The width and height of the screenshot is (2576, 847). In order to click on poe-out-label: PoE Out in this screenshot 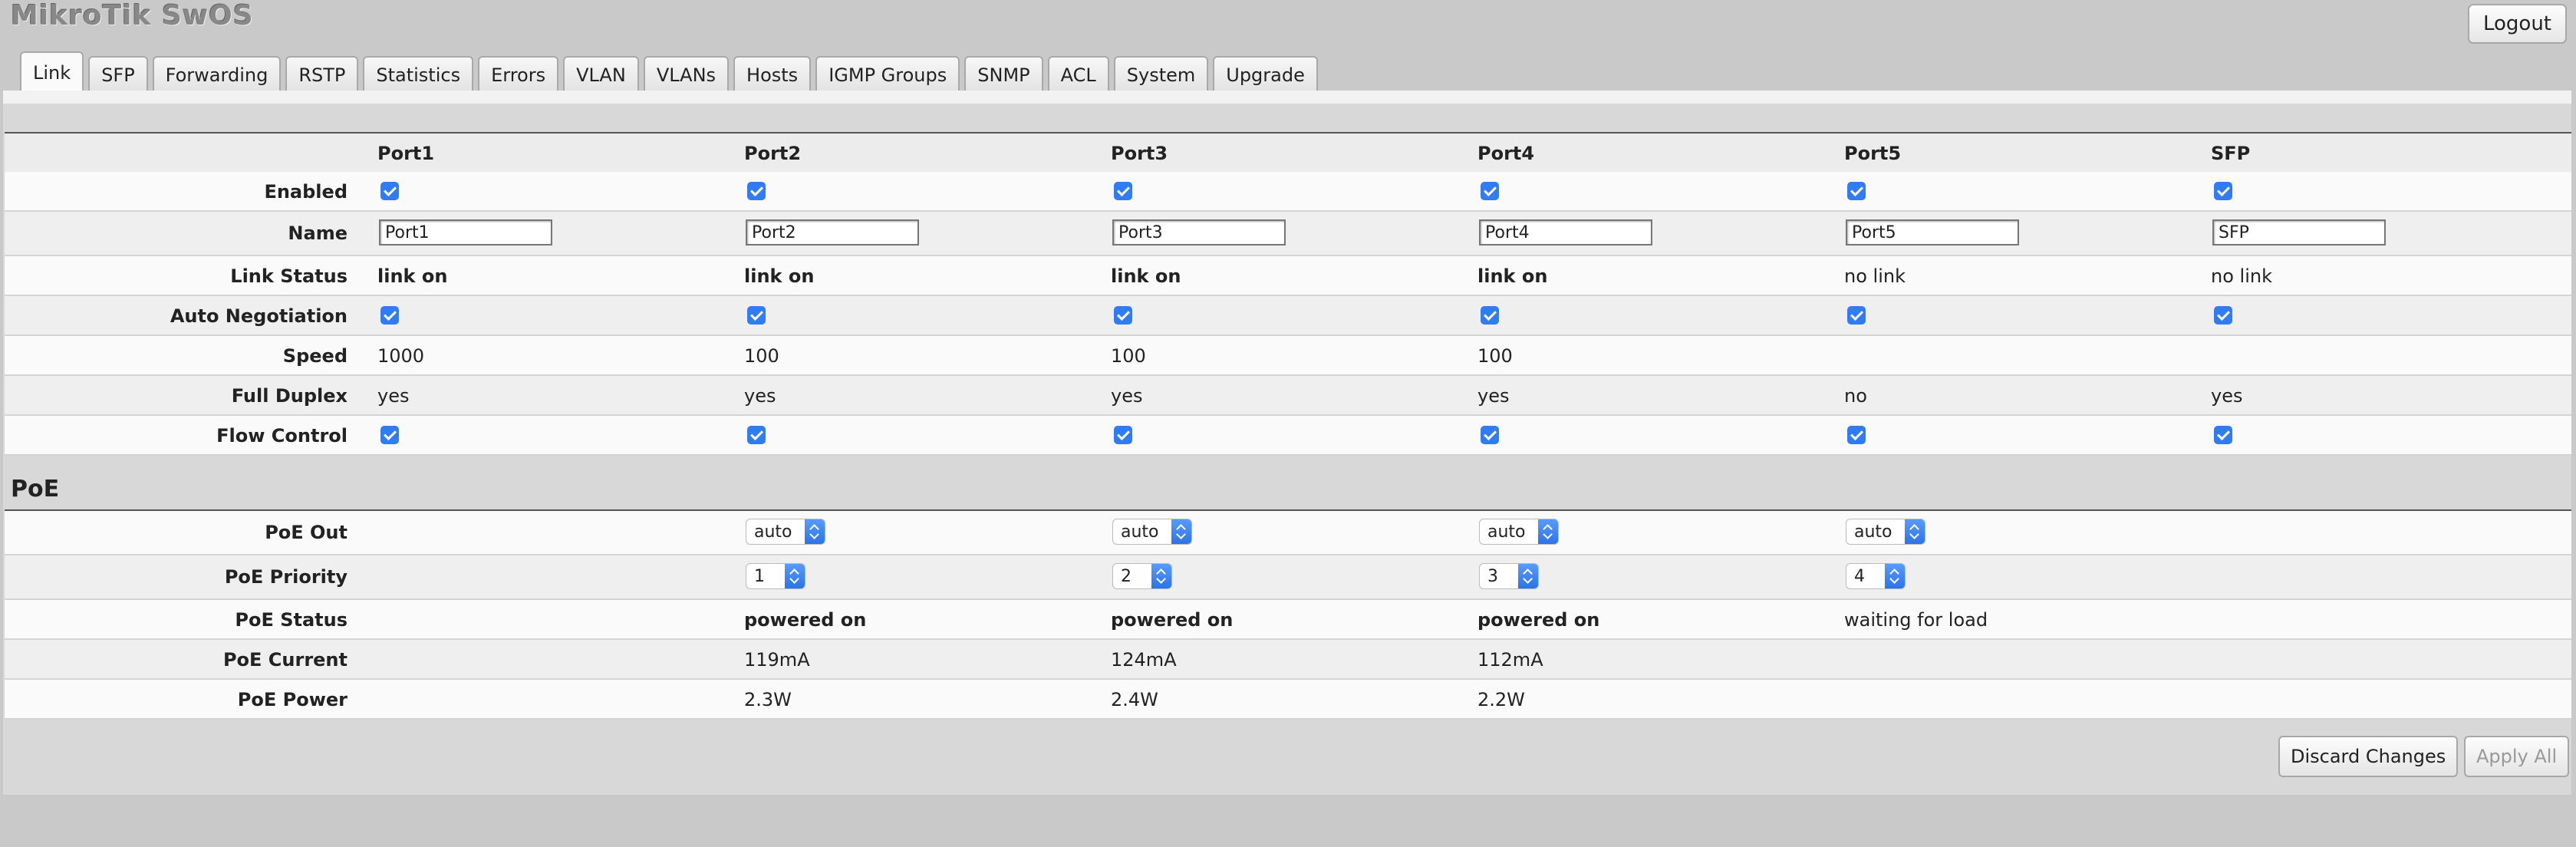, I will do `click(306, 532)`.